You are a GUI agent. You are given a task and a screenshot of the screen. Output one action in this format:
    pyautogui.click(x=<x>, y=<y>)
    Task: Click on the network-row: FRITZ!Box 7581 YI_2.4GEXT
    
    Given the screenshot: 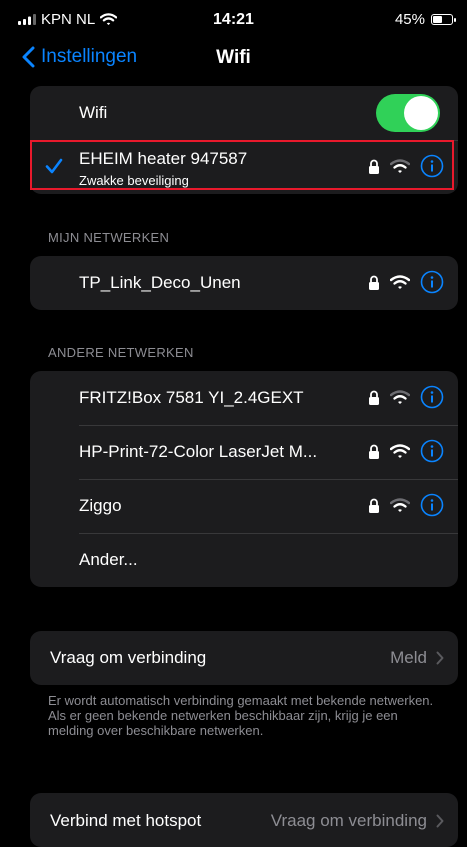 What is the action you would take?
    pyautogui.click(x=244, y=398)
    